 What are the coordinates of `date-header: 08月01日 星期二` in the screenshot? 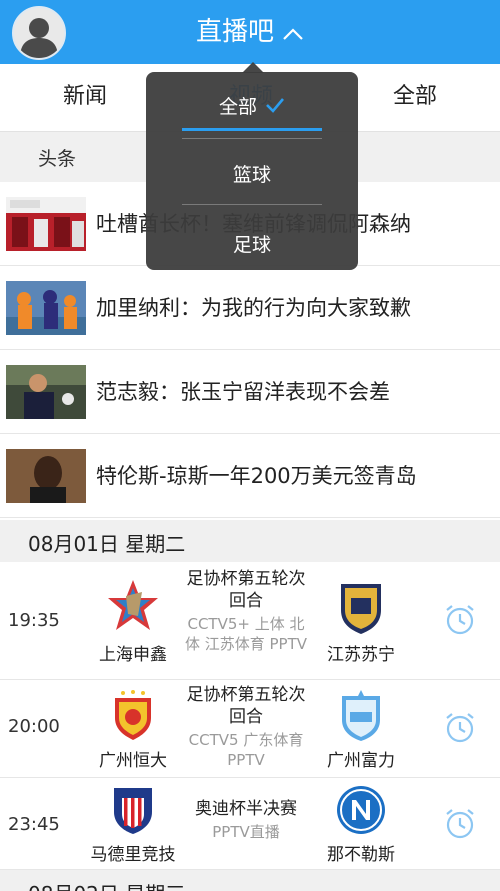 It's located at (250, 541).